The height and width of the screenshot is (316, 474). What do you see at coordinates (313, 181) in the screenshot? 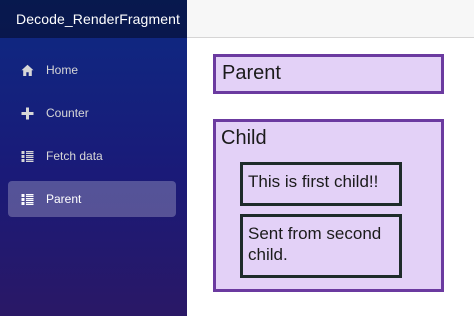
I see `first-child-text: This is first child!!` at bounding box center [313, 181].